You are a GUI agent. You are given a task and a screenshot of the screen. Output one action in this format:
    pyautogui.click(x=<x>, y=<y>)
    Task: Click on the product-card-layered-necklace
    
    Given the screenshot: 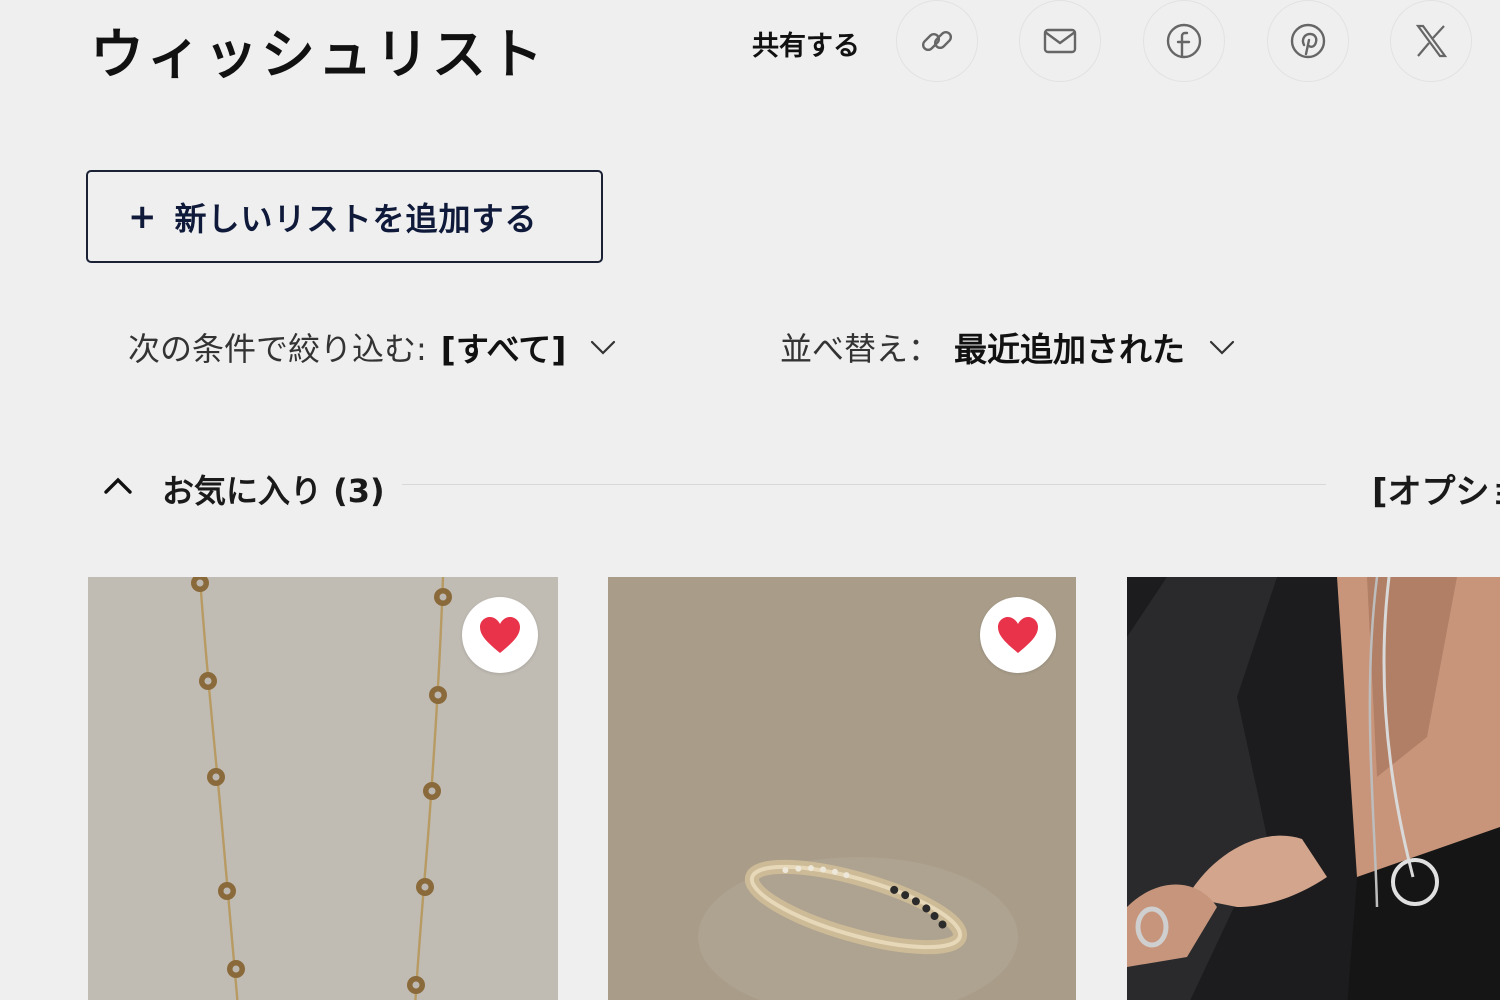 What is the action you would take?
    pyautogui.click(x=1313, y=788)
    